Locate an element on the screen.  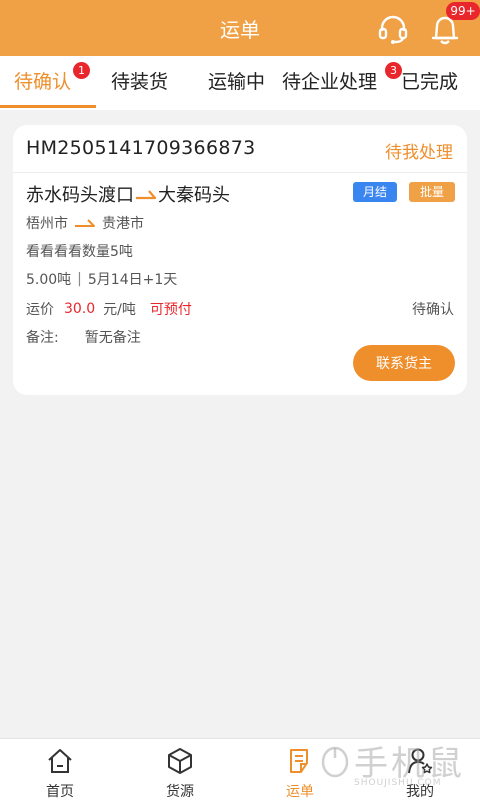
status-tabs: 待确认 待装货 运输中 待企业处理 已完成 1 3 is located at coordinates (240, 83).